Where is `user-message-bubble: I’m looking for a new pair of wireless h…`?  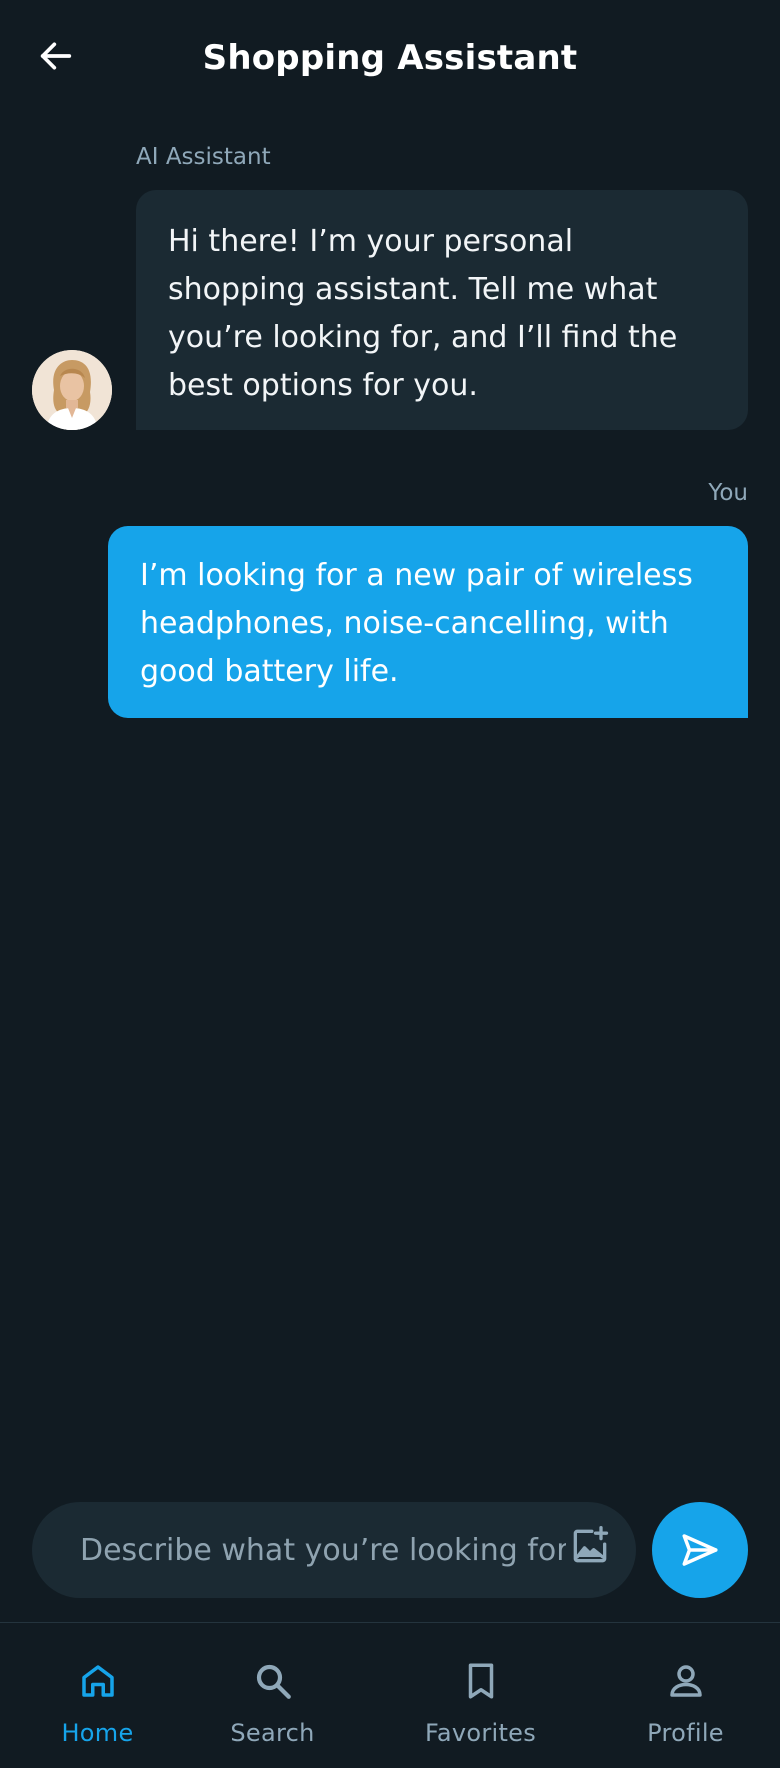
user-message-bubble: I’m looking for a new pair of wireless h… is located at coordinates (428, 622).